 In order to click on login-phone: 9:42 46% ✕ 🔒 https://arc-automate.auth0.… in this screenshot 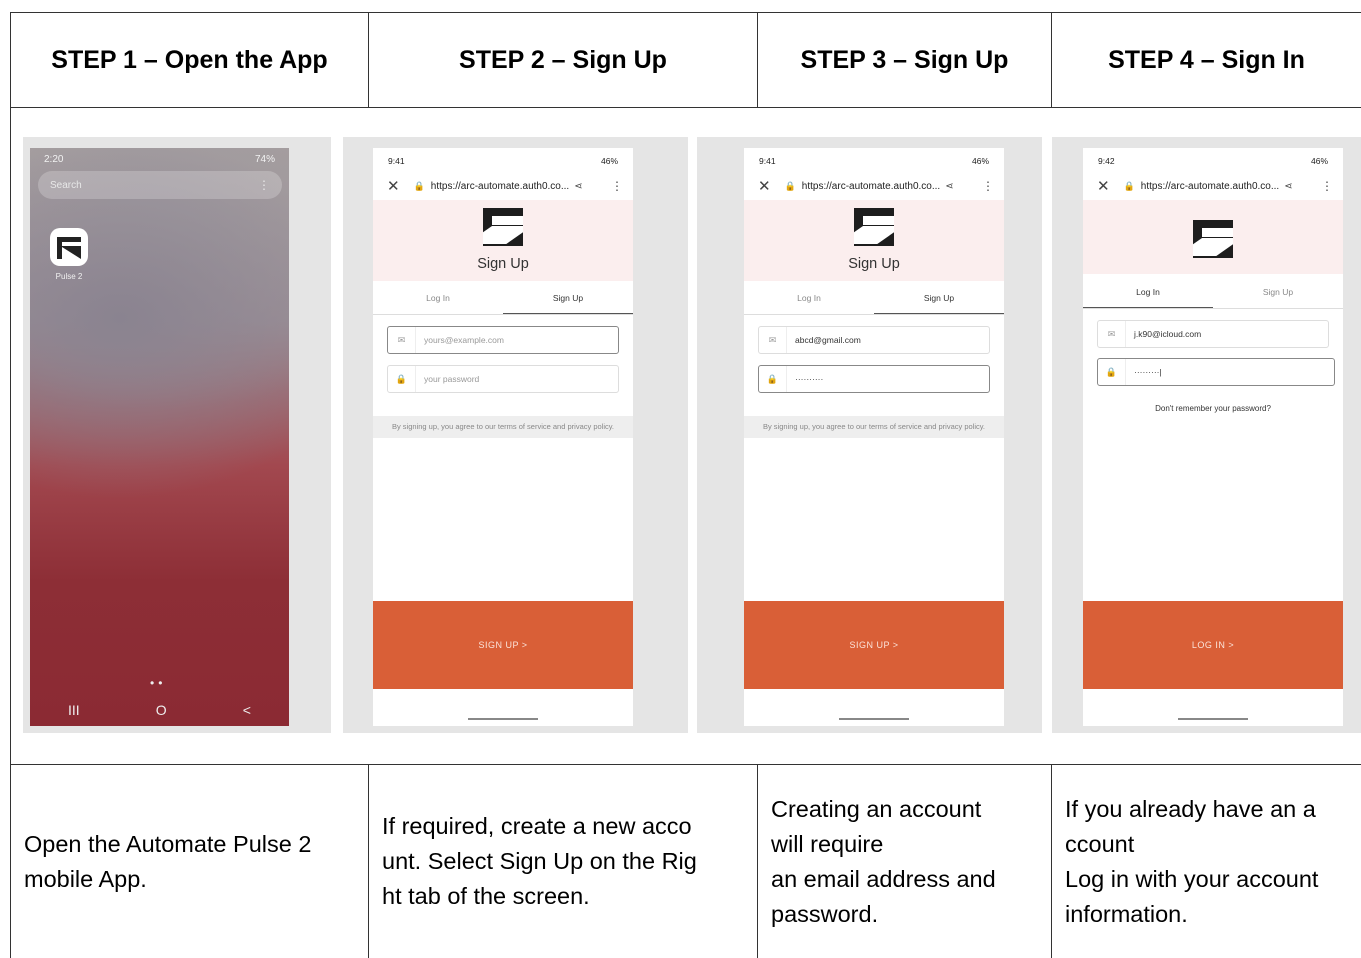, I will do `click(1213, 437)`.